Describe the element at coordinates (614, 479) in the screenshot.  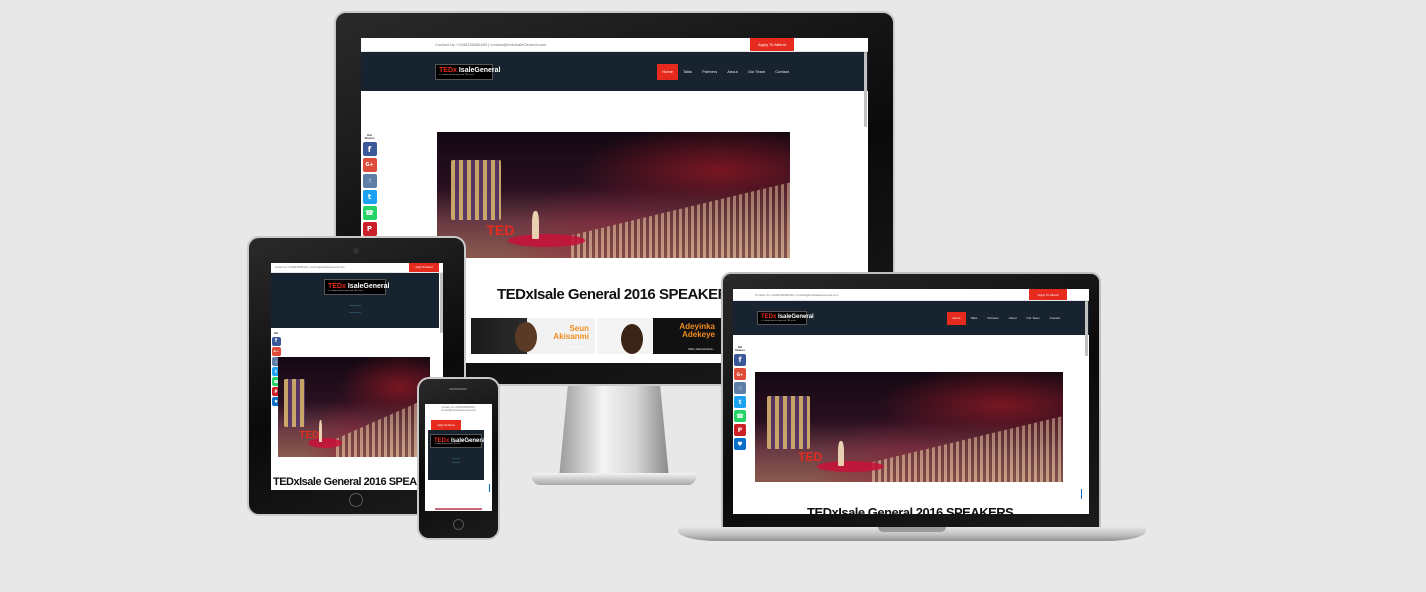
I see `monitor-base` at that location.